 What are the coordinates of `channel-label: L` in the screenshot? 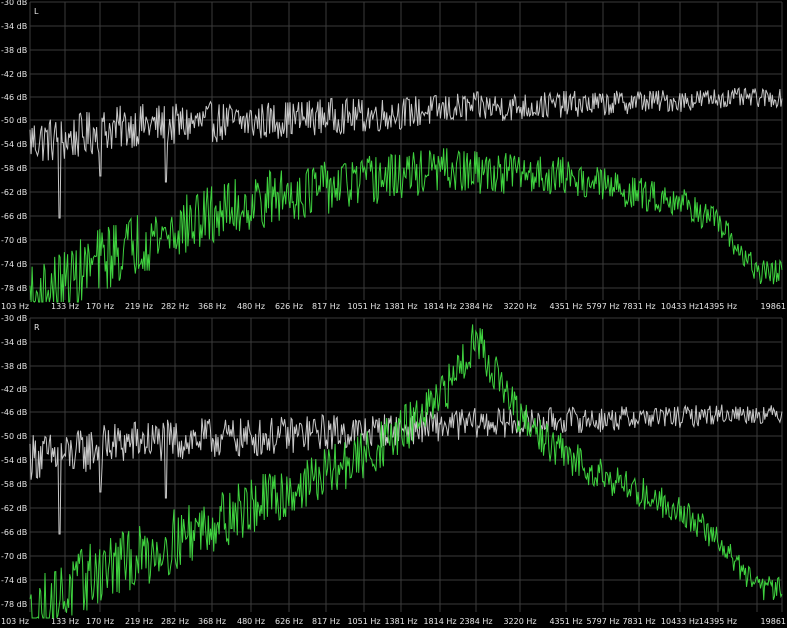 It's located at (36, 11).